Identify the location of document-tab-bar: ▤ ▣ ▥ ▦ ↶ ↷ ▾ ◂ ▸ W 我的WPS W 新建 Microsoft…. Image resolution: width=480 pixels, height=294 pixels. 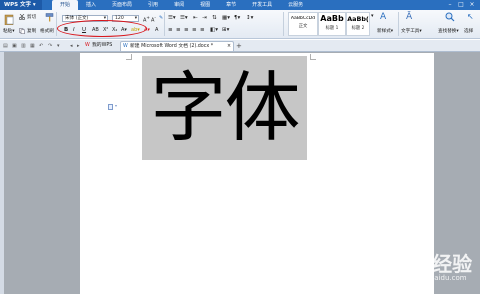
(240, 46).